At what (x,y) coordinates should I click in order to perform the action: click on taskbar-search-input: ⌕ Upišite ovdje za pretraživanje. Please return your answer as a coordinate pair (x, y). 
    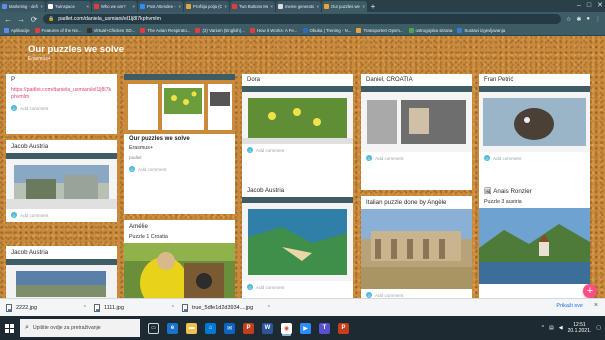
    Looking at the image, I should click on (80, 328).